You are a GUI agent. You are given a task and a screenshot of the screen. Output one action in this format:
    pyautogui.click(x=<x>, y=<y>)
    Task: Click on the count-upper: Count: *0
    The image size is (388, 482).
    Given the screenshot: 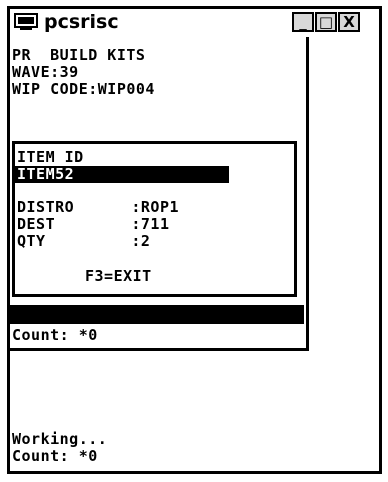 What is the action you would take?
    pyautogui.click(x=55, y=335)
    